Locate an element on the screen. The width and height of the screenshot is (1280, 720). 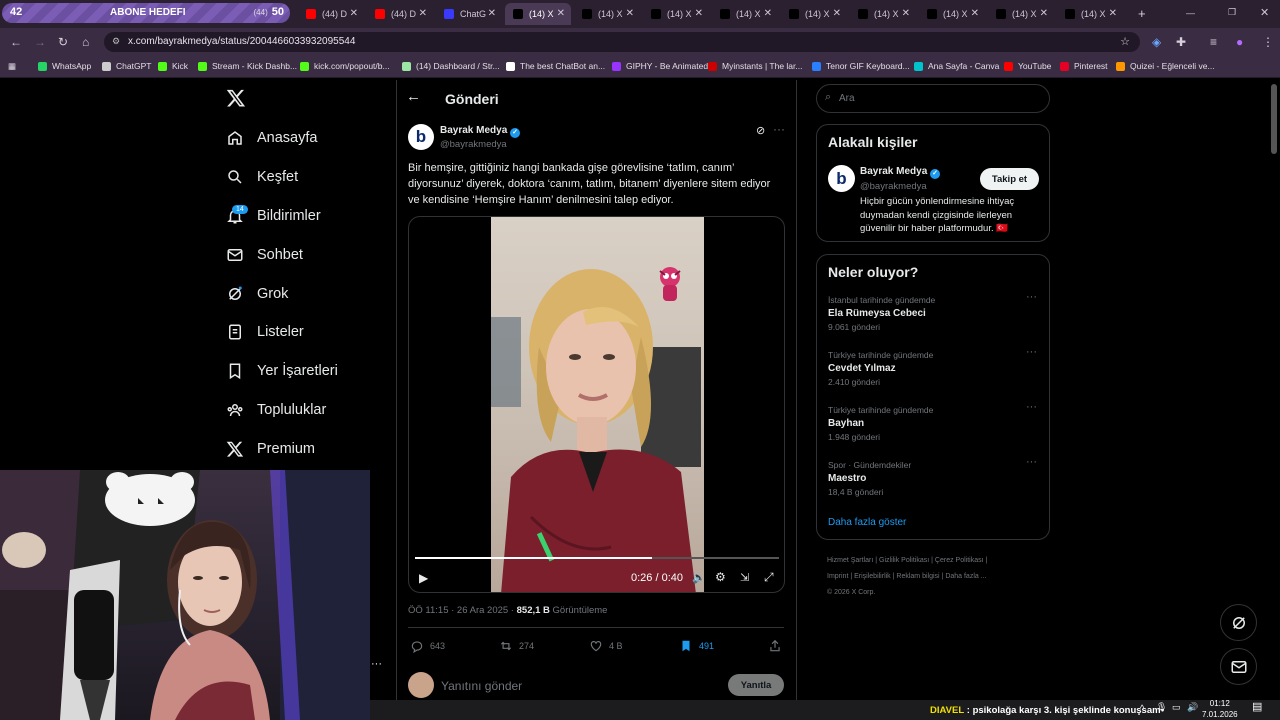
bookmark-item: WhatsApp is located at coordinates (64, 66).